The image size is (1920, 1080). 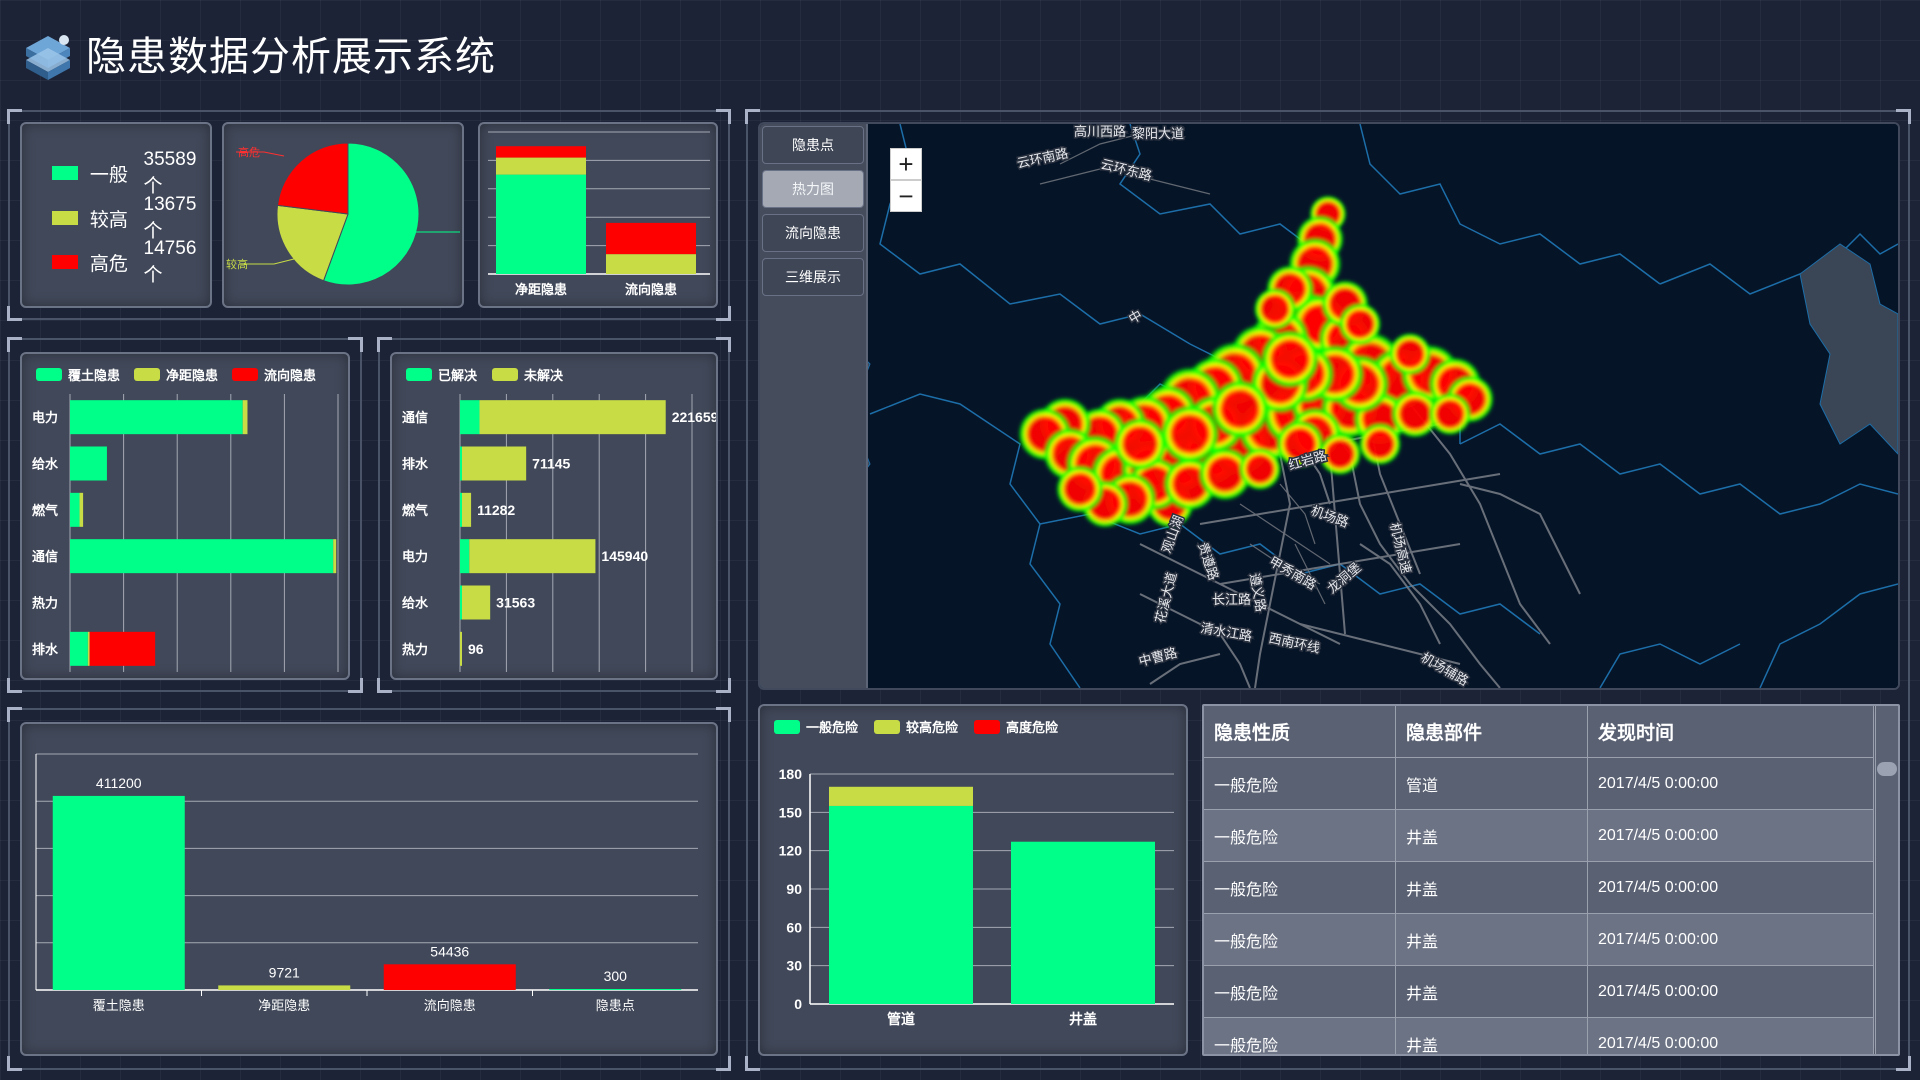 I want to click on data-label: 145940, so click(x=624, y=556).